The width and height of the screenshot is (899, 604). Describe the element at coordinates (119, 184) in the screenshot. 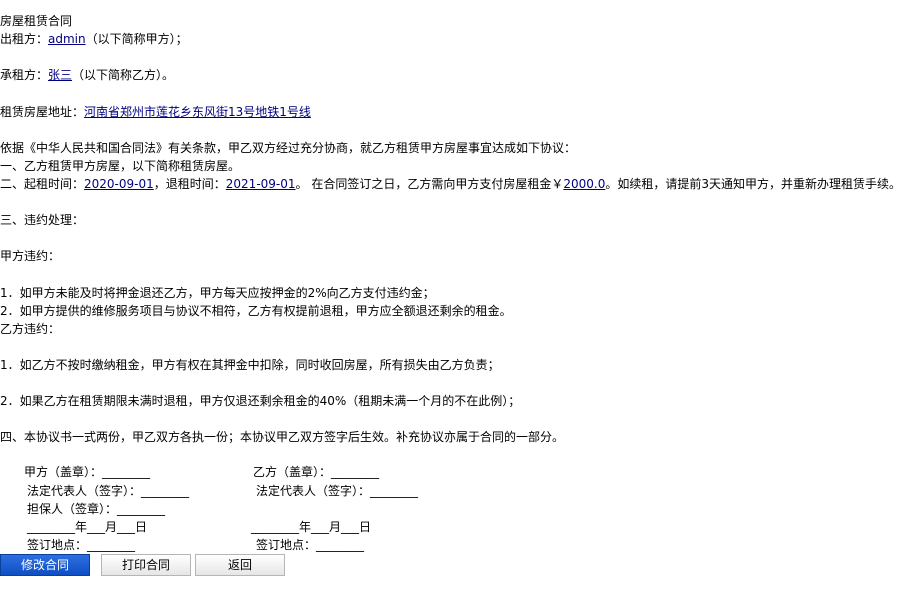

I see `start-date: 2020-09-01` at that location.